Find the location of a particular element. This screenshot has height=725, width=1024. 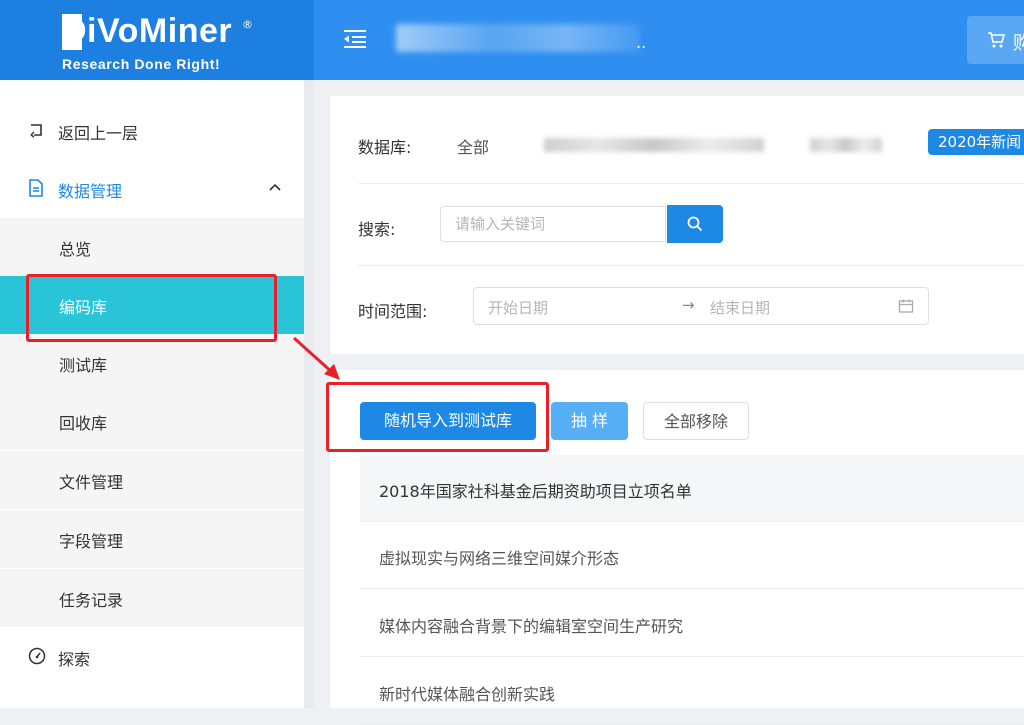

list-item-title: 新时代媒体融合创新实践 is located at coordinates (467, 694).